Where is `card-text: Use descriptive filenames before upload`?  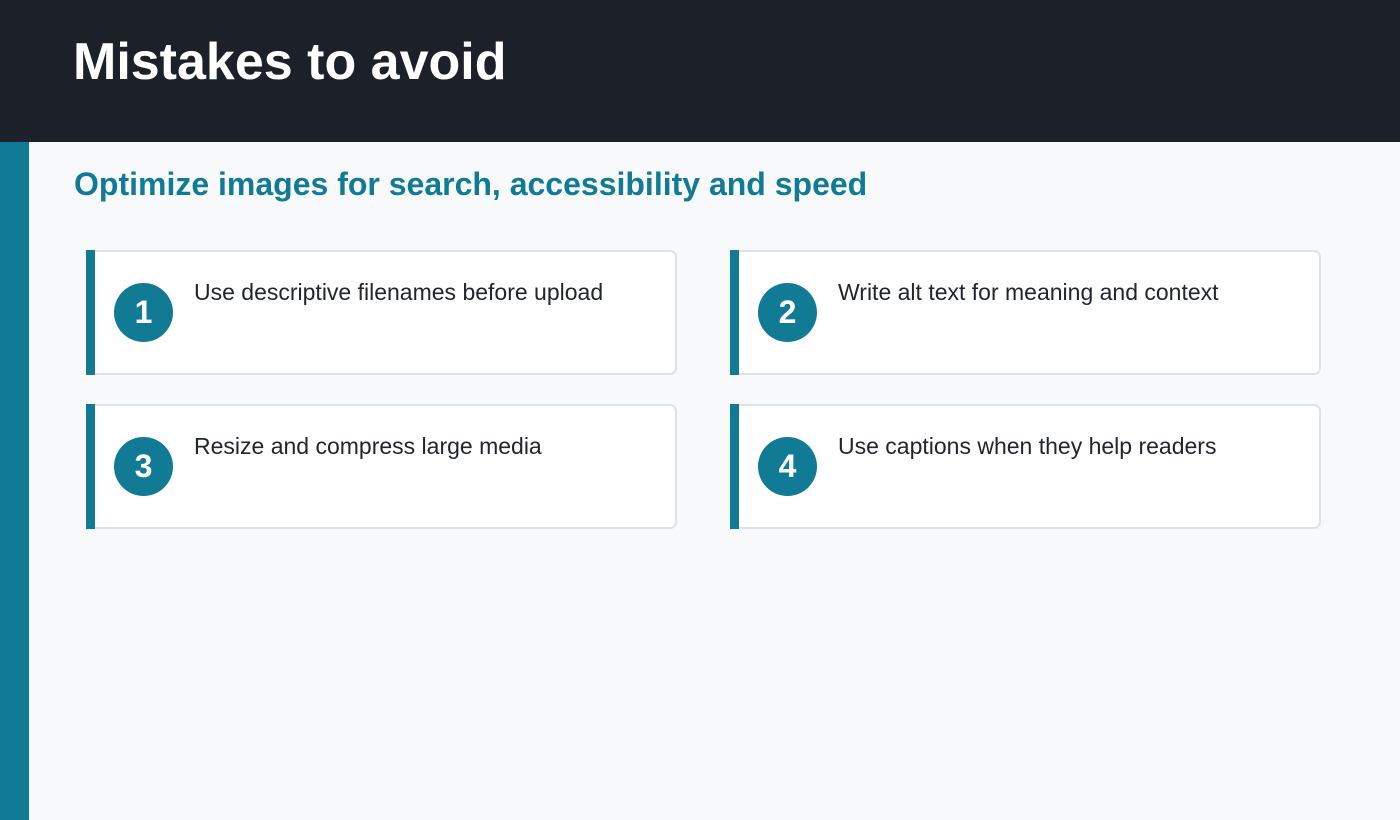 card-text: Use descriptive filenames before upload is located at coordinates (399, 292).